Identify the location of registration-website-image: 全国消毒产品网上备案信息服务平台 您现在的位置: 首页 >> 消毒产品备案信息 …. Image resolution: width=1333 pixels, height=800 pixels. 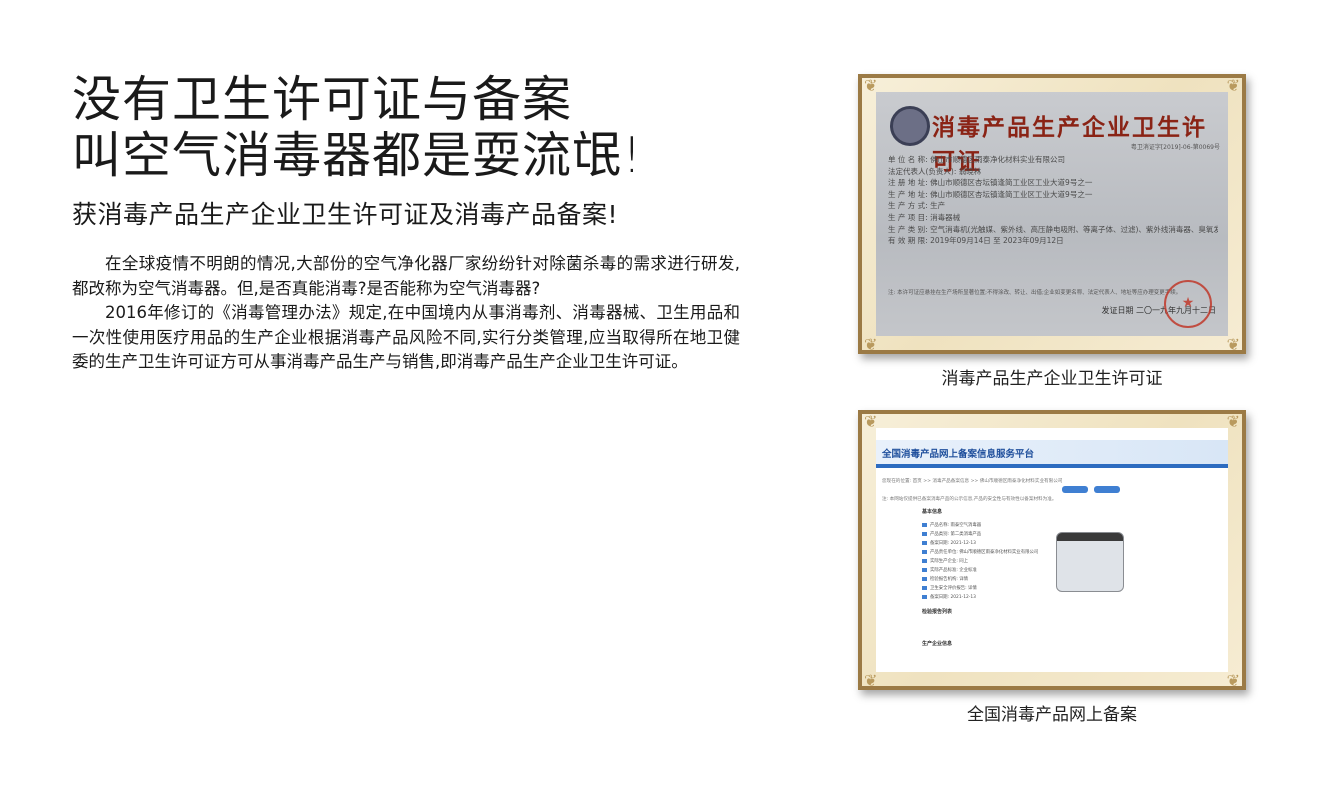
(1052, 550).